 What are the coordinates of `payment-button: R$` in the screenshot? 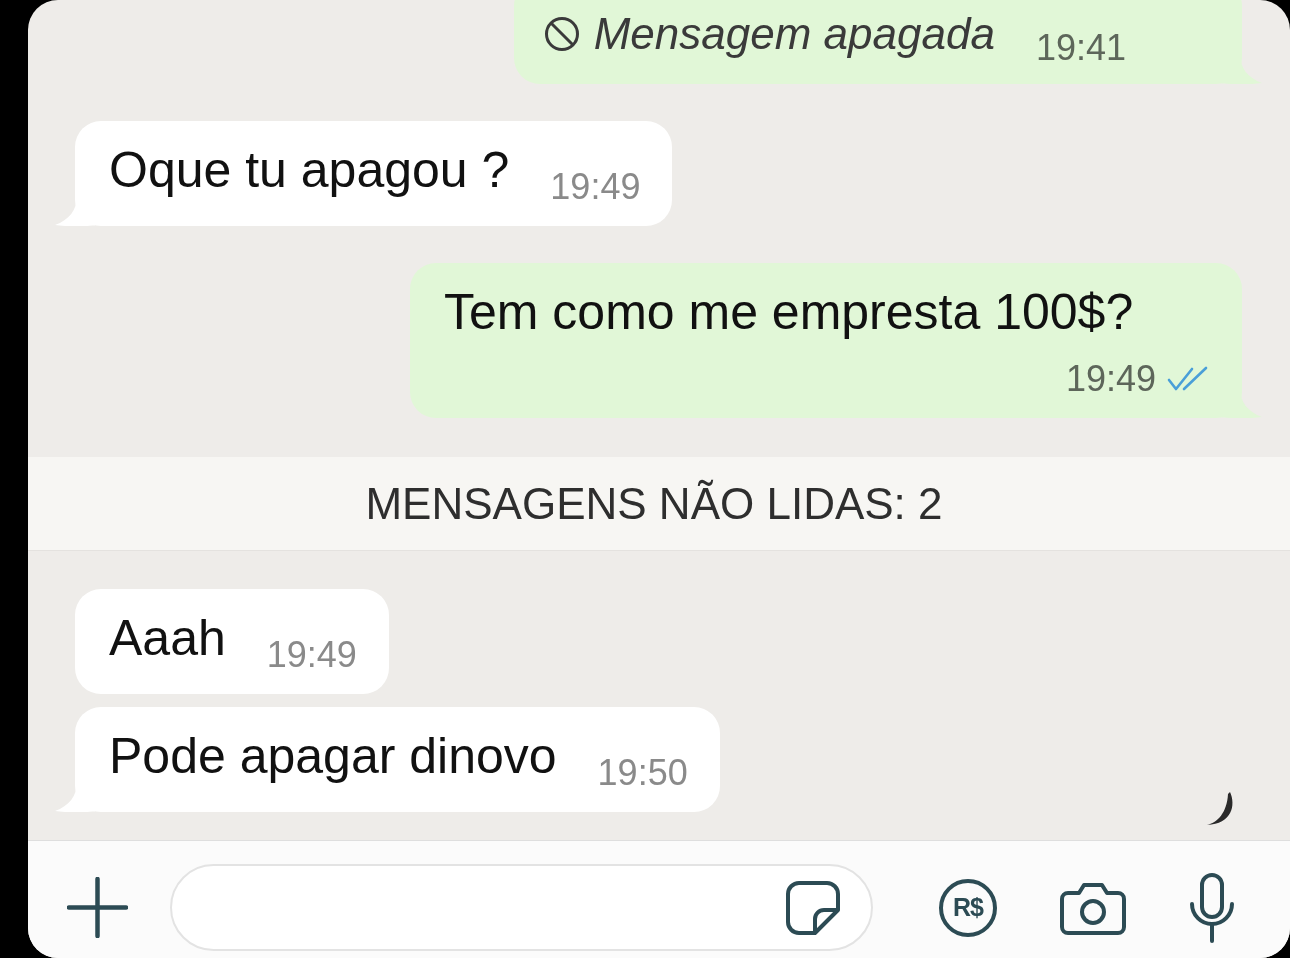 It's located at (968, 907).